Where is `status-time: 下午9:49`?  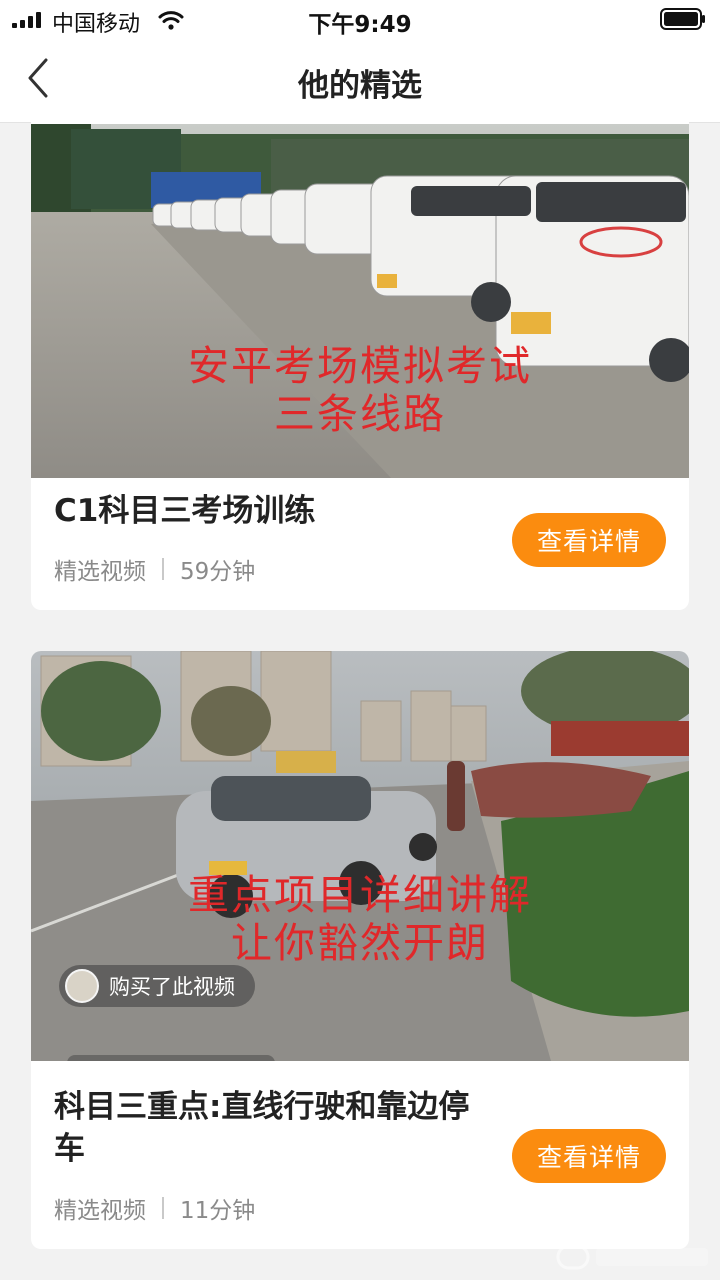
status-time: 下午9:49 is located at coordinates (360, 25).